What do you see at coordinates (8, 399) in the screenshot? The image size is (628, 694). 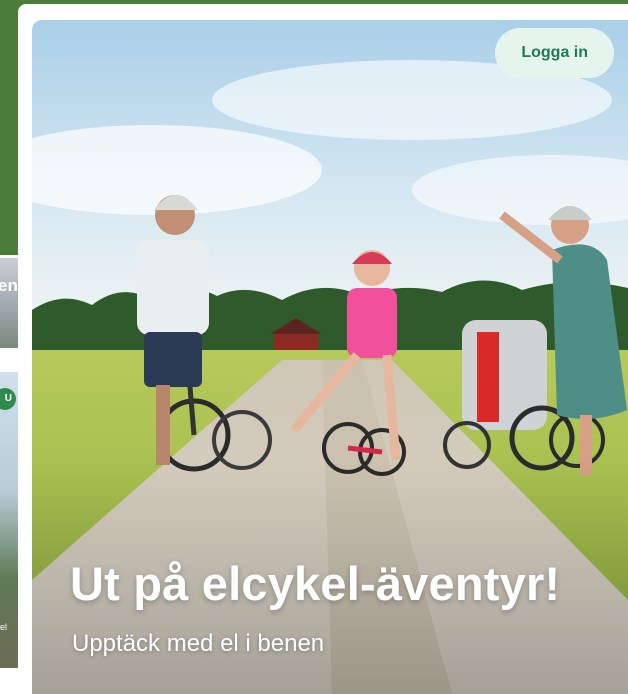 I see `background-card-badge: U` at bounding box center [8, 399].